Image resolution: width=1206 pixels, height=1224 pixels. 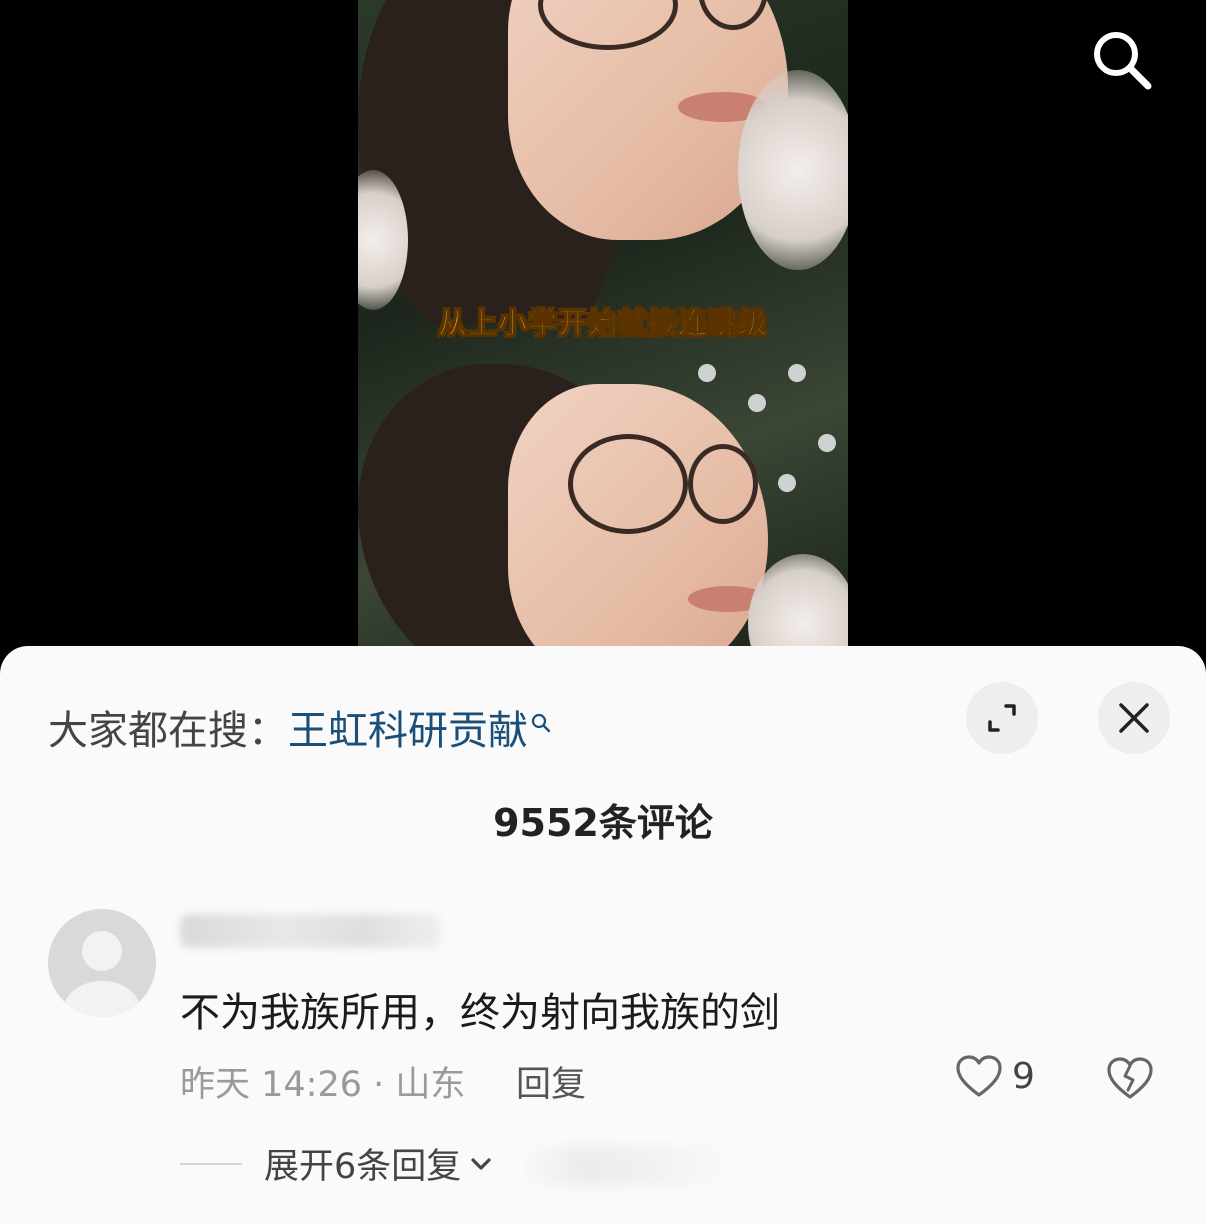 I want to click on avatar, so click(x=102, y=963).